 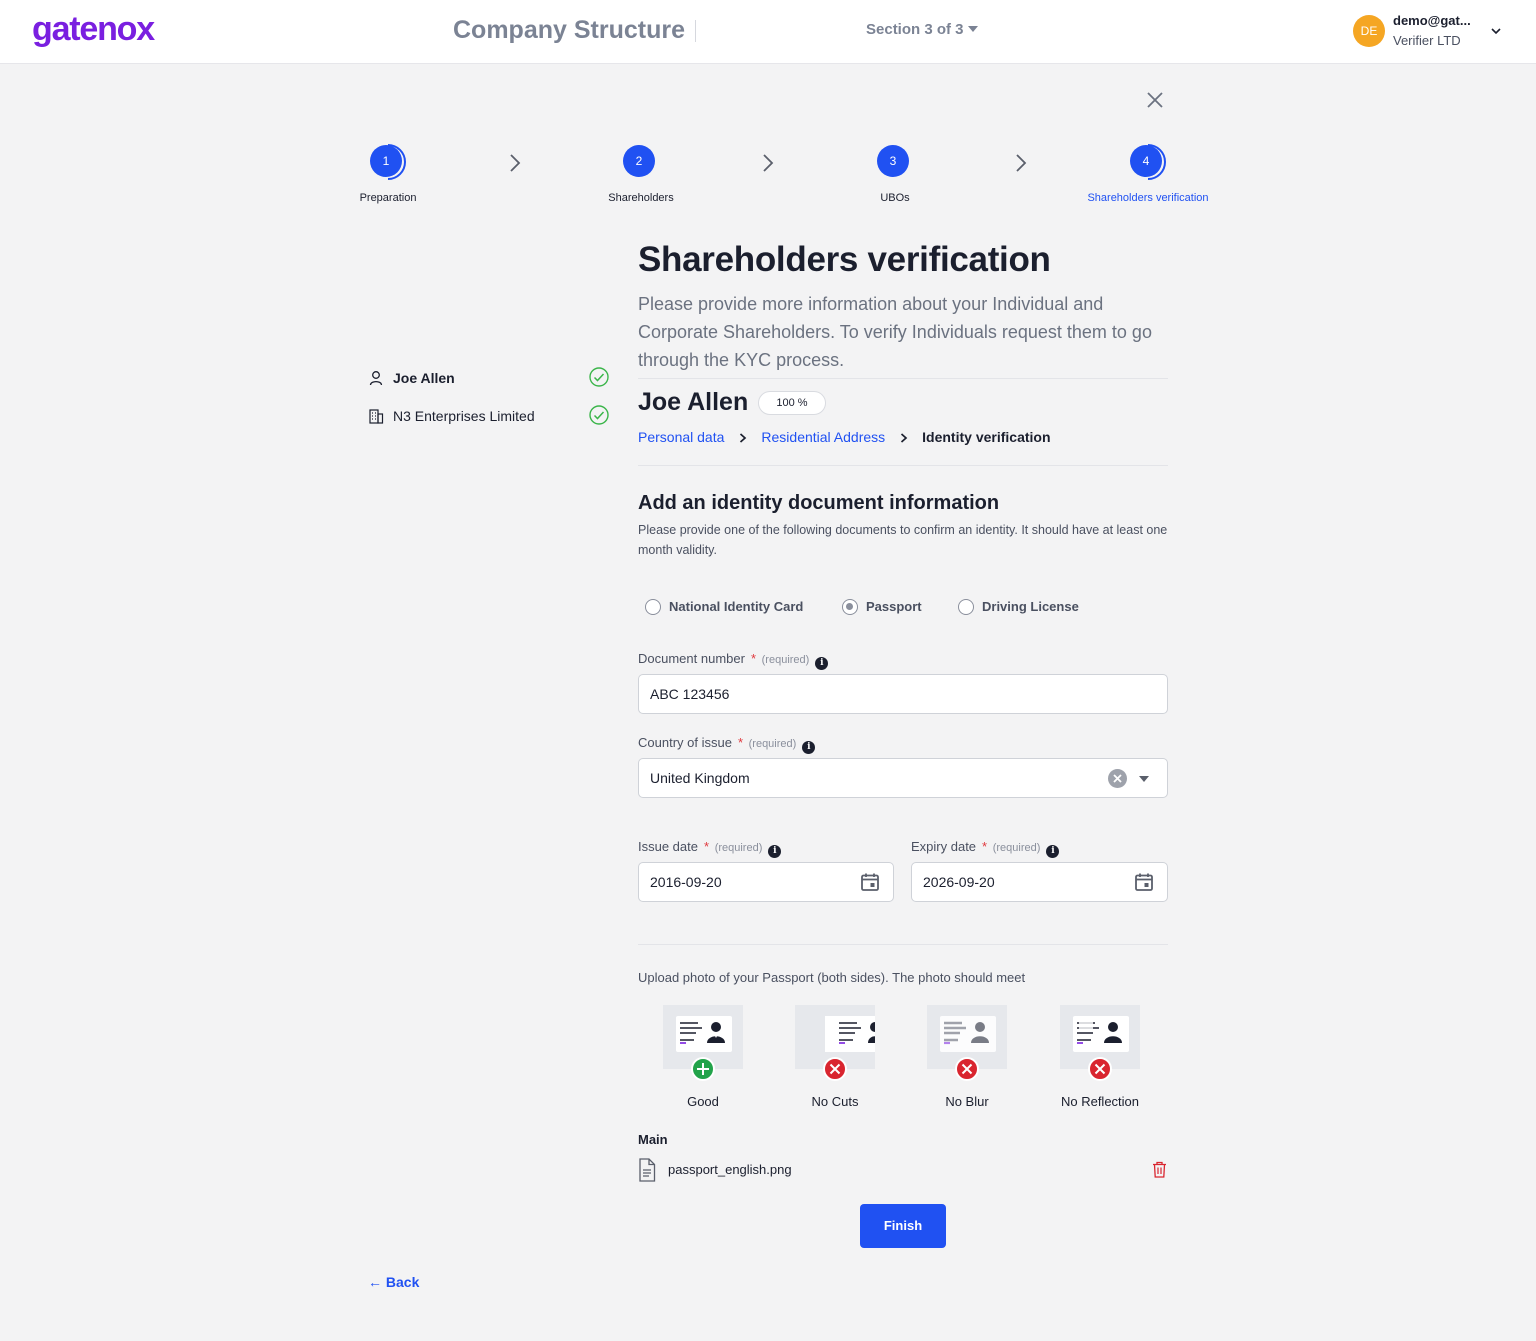 What do you see at coordinates (1018, 607) in the screenshot?
I see `radio-driving-license: Driving License` at bounding box center [1018, 607].